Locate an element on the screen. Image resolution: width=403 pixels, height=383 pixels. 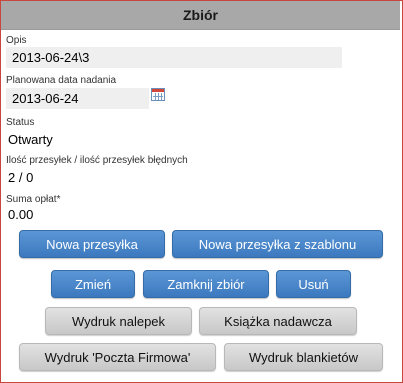
data-nadania-field: 2013-06-24 is located at coordinates (77, 98).